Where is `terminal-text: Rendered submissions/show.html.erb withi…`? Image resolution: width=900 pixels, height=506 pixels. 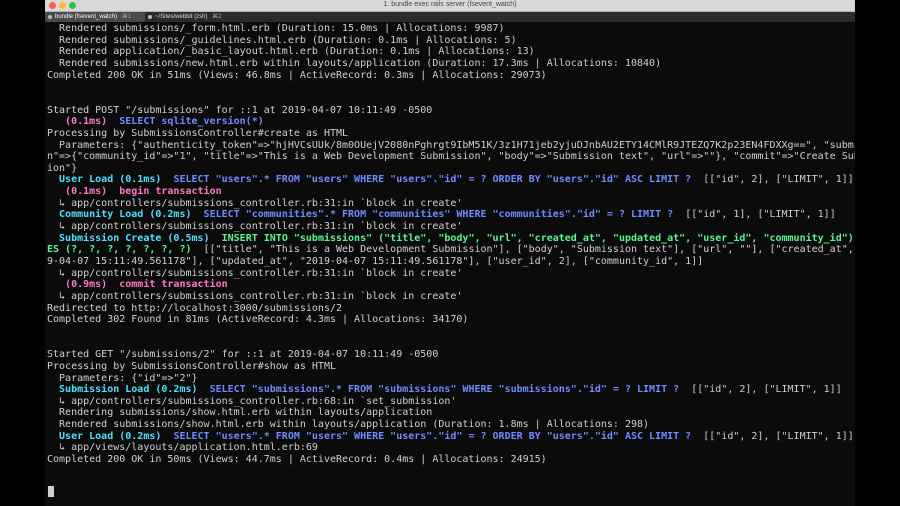 terminal-text: Rendered submissions/show.html.erb withi… is located at coordinates (348, 425).